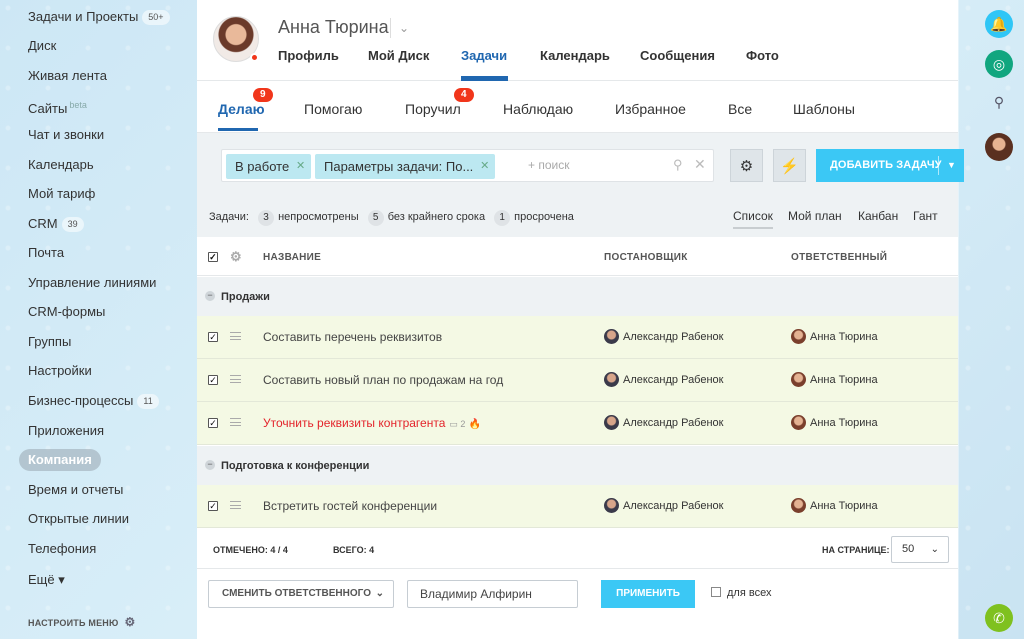 Image resolution: width=1024 pixels, height=639 pixels. I want to click on menu-item-chat: Чат и звонки, so click(66, 135).